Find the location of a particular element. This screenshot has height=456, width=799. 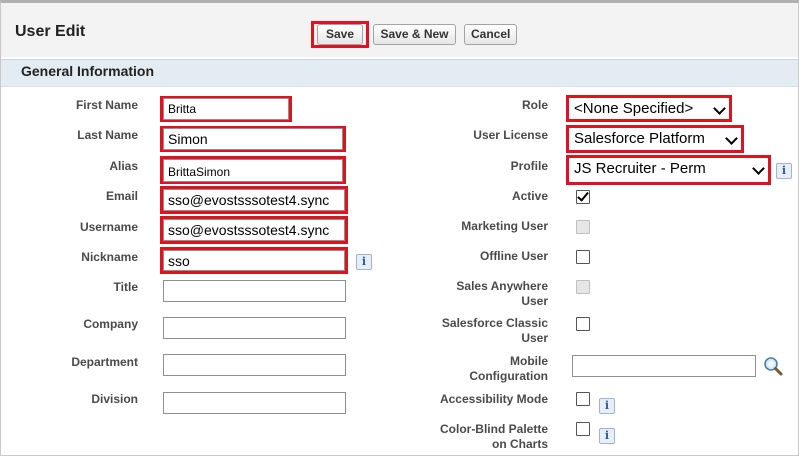

salesforce-classic-label-line2: User is located at coordinates (534, 338).